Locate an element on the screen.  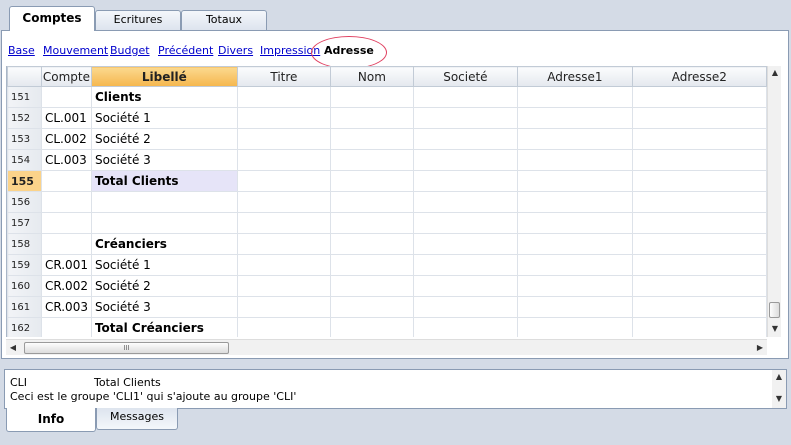
row-number: 162 is located at coordinates (24, 327).